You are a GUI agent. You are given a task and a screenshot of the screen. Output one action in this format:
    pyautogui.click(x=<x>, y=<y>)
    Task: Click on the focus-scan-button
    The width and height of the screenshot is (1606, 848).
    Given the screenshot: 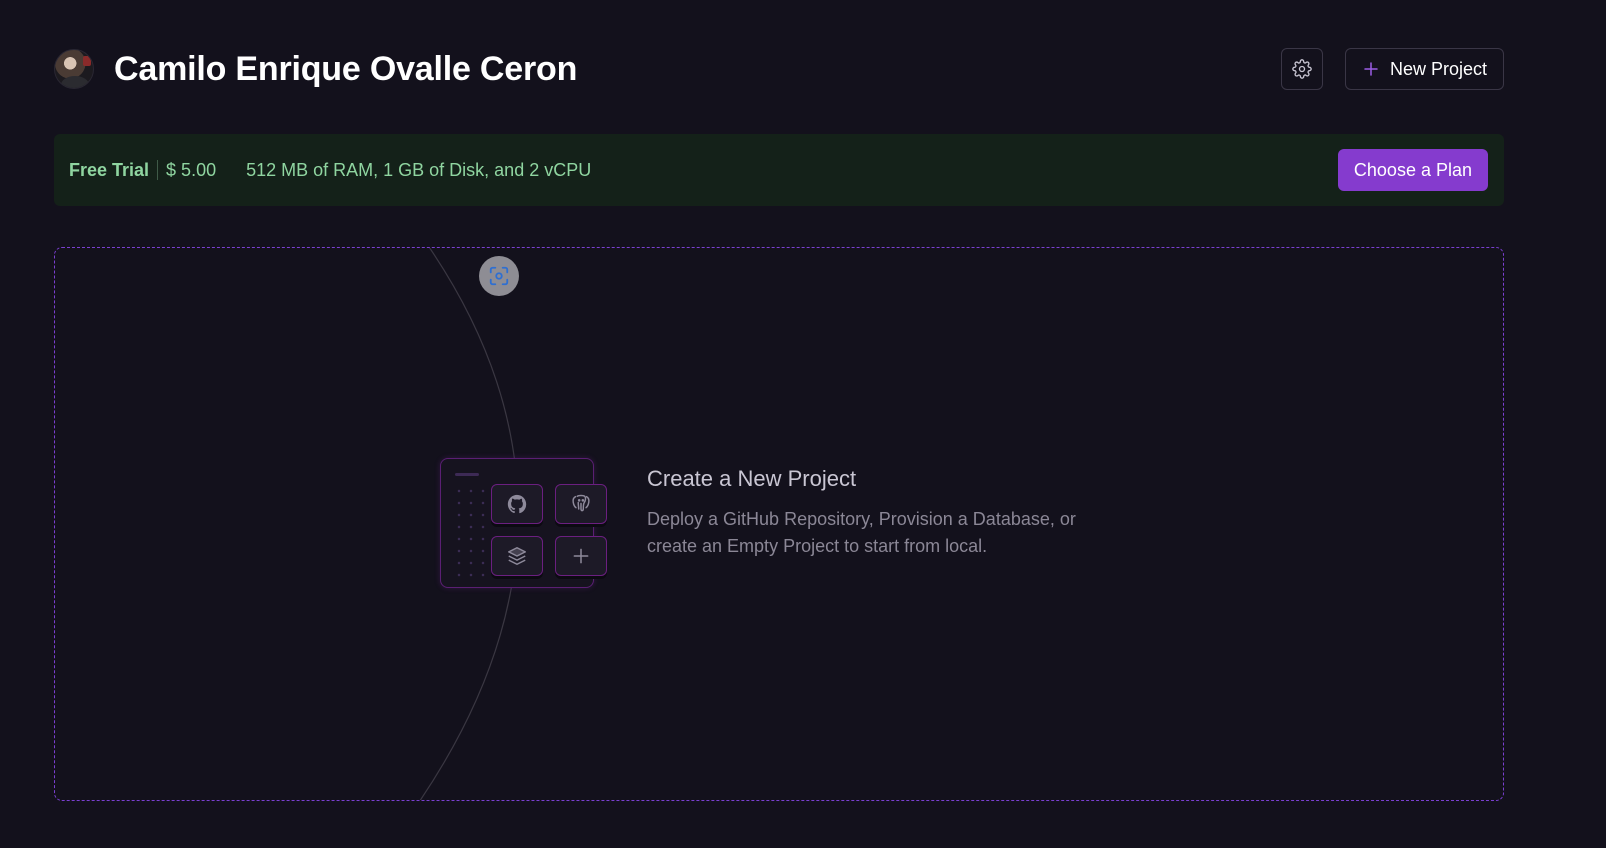 What is the action you would take?
    pyautogui.click(x=499, y=276)
    